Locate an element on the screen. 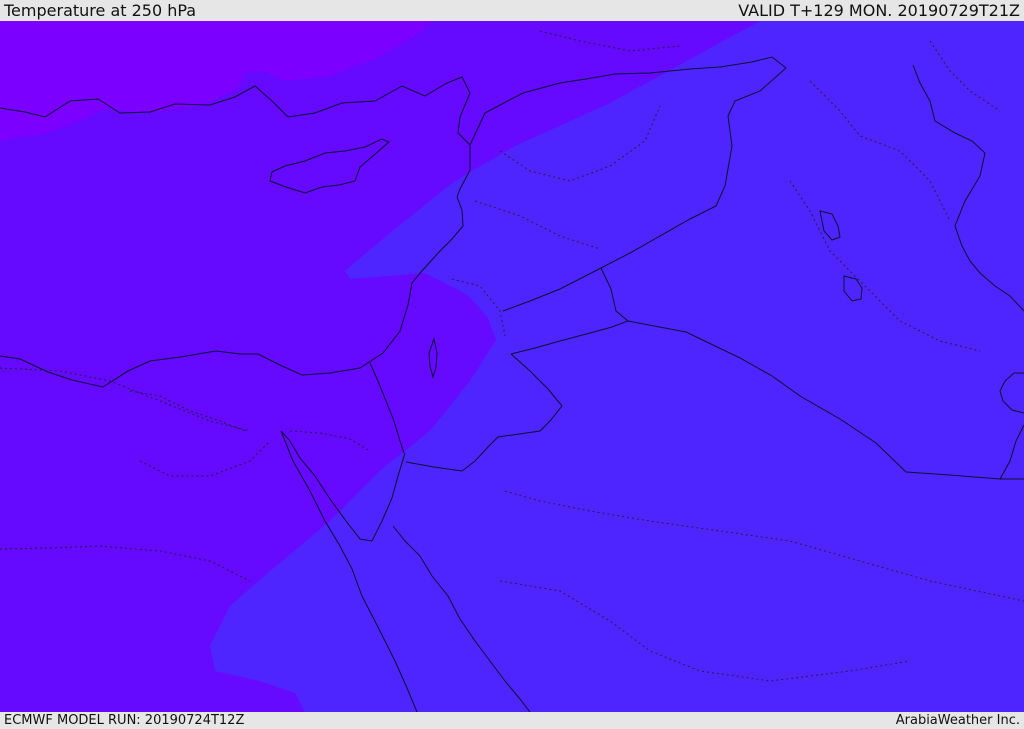 This screenshot has width=1024, height=729. map-title: Temperature at 250 hPa is located at coordinates (100, 10).